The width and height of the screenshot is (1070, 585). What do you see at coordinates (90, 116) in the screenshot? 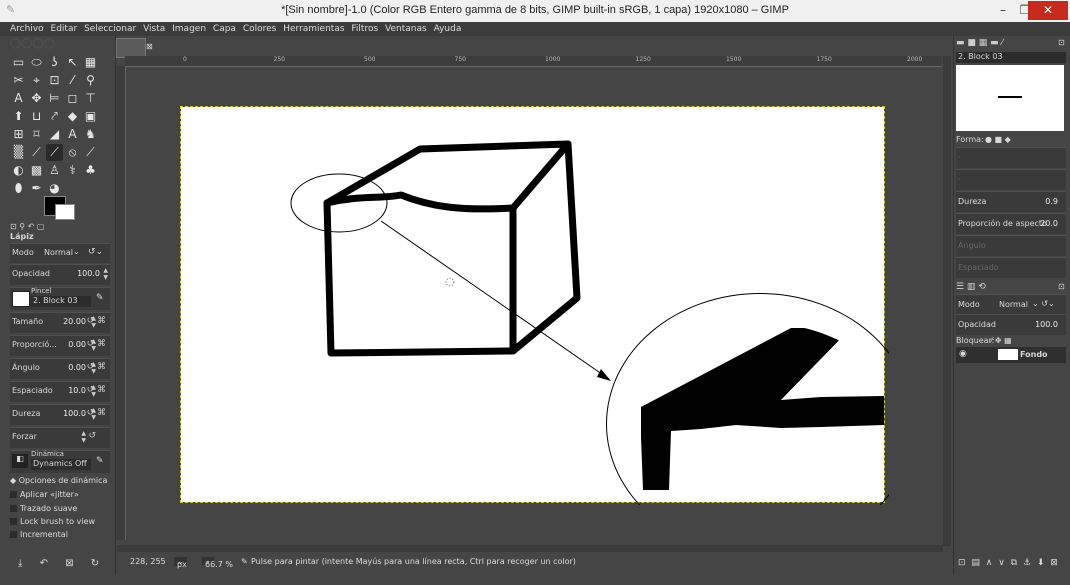
I see `tool-icon: ▣` at bounding box center [90, 116].